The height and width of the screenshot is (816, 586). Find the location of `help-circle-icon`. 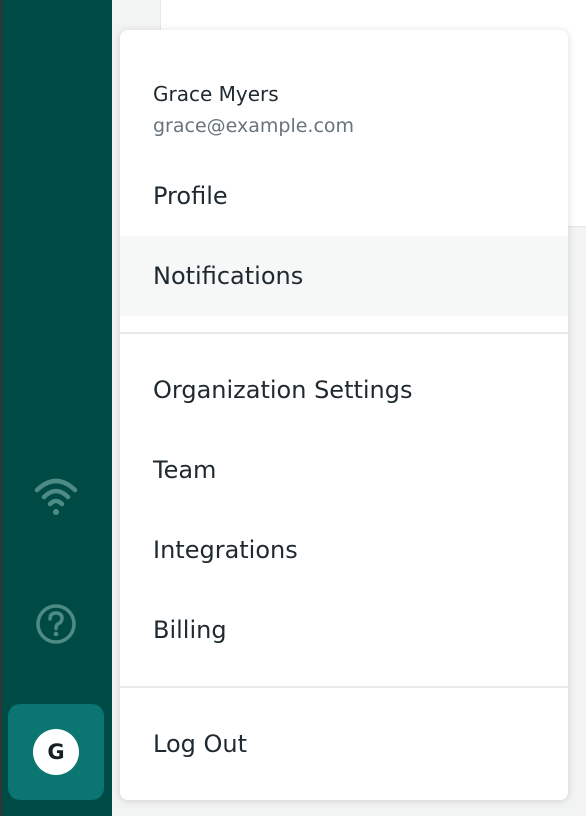

help-circle-icon is located at coordinates (56, 624).